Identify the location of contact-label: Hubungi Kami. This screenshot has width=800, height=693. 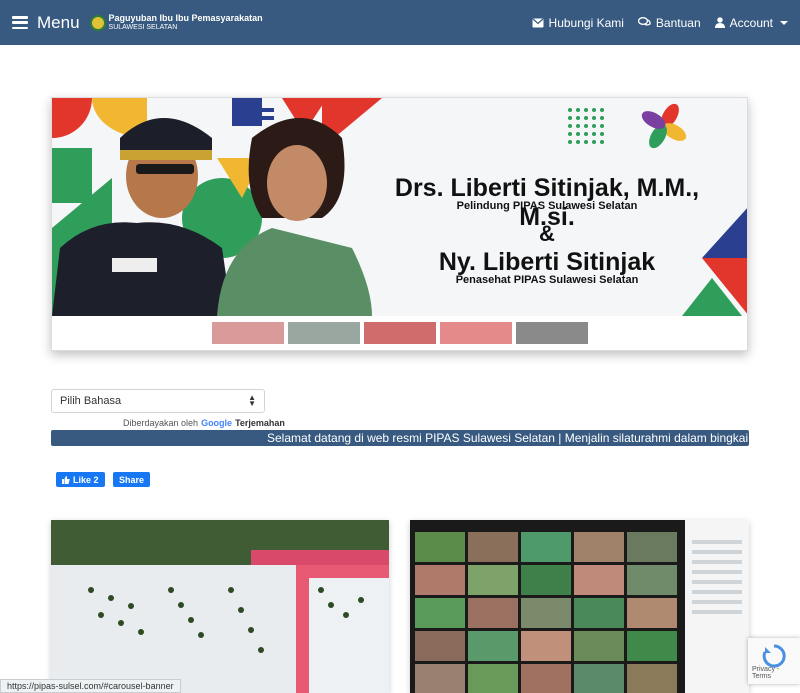
(586, 22).